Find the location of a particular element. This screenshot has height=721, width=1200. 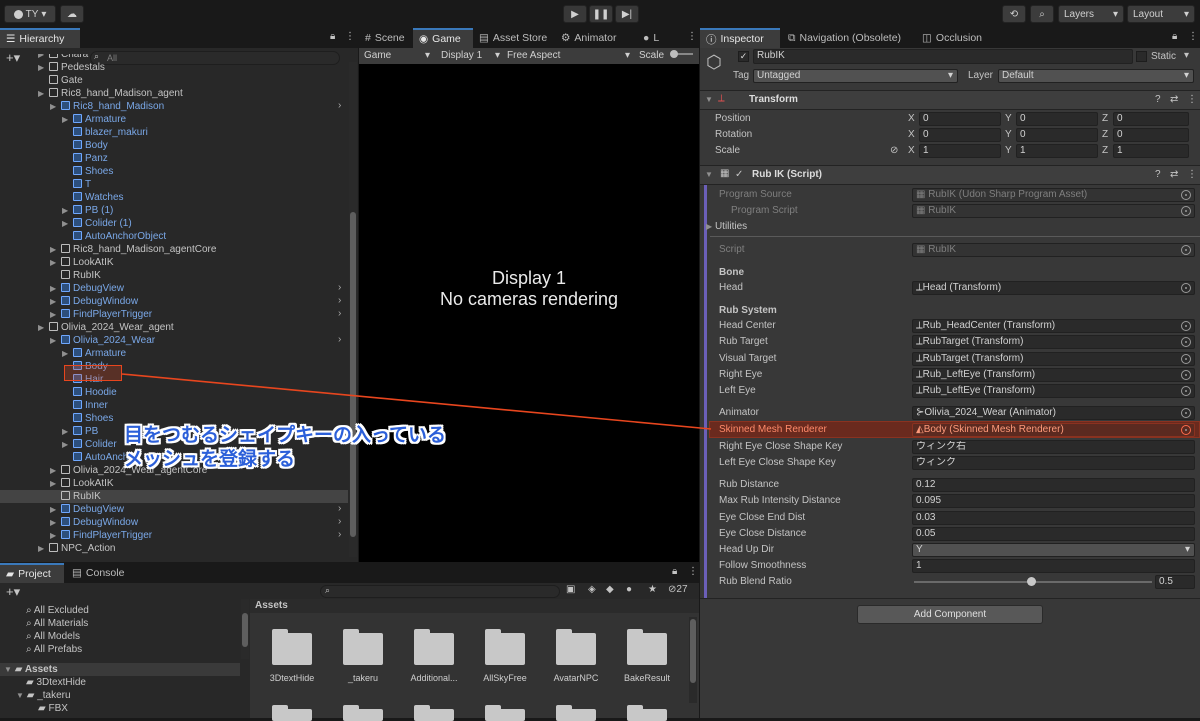

hierarchy-highlight-body is located at coordinates (93, 373).